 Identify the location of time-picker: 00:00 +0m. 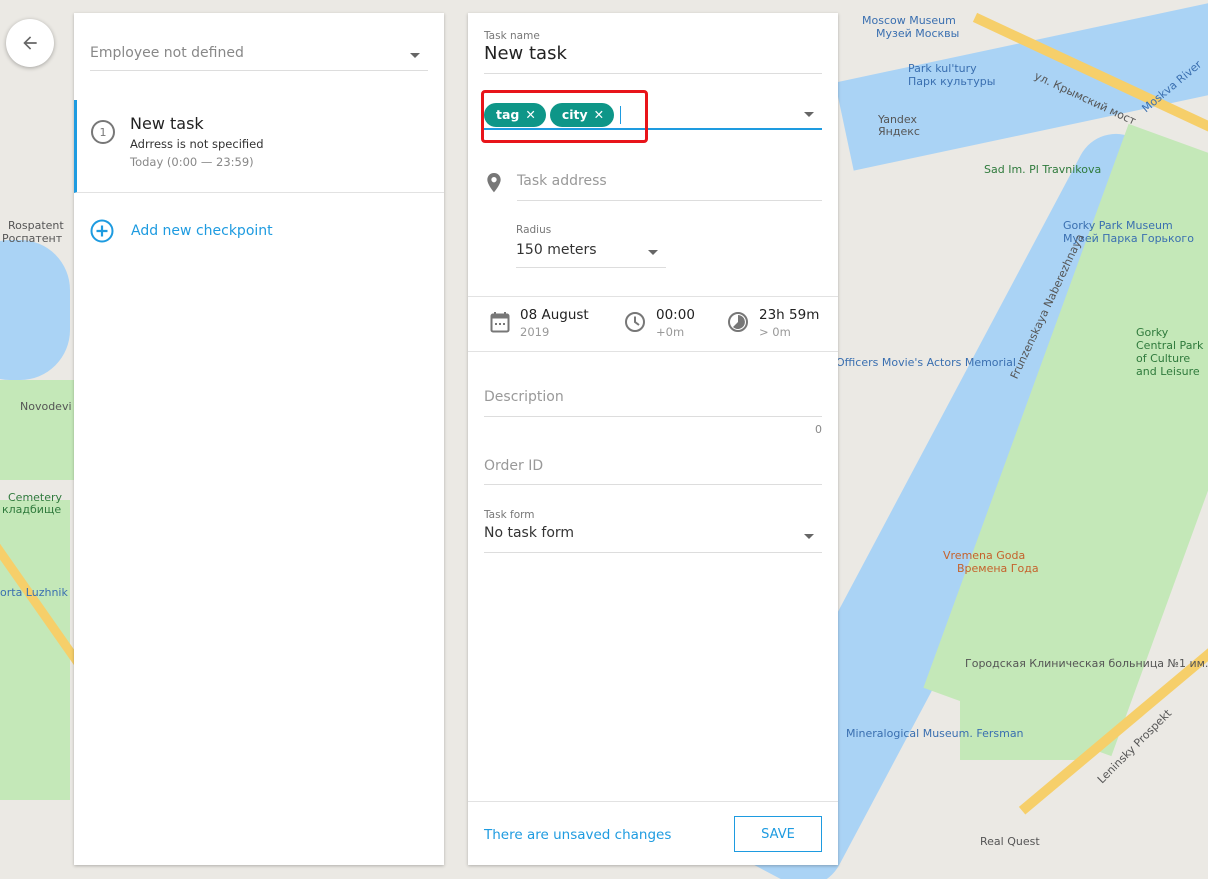
(659, 323).